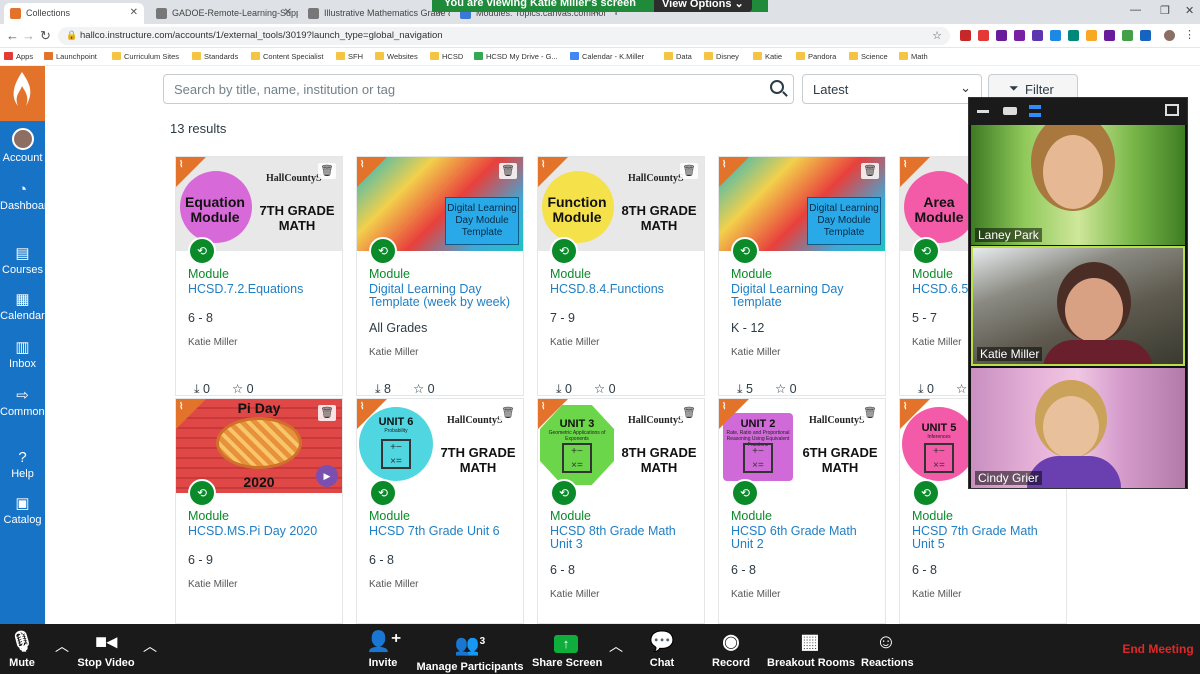 The height and width of the screenshot is (674, 1200). What do you see at coordinates (1078, 185) in the screenshot?
I see `participant-video: Laney Park` at bounding box center [1078, 185].